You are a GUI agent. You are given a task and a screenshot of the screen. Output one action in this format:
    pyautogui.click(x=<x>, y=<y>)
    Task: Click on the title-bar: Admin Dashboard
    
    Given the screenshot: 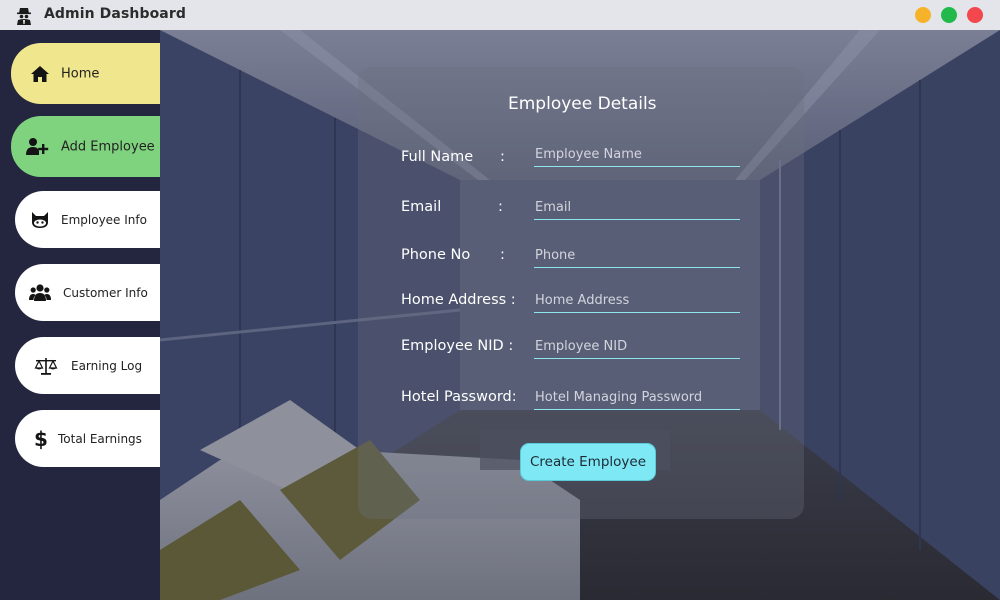 What is the action you would take?
    pyautogui.click(x=500, y=15)
    